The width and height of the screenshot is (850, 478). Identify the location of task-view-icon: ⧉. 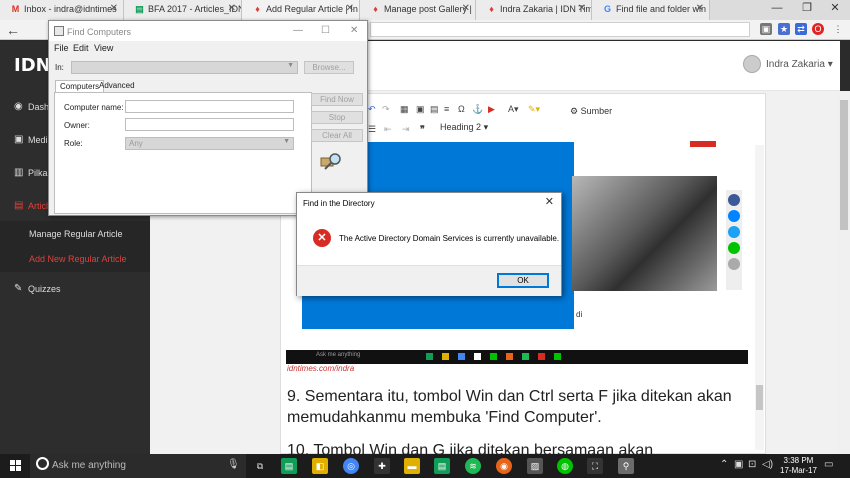
(260, 466).